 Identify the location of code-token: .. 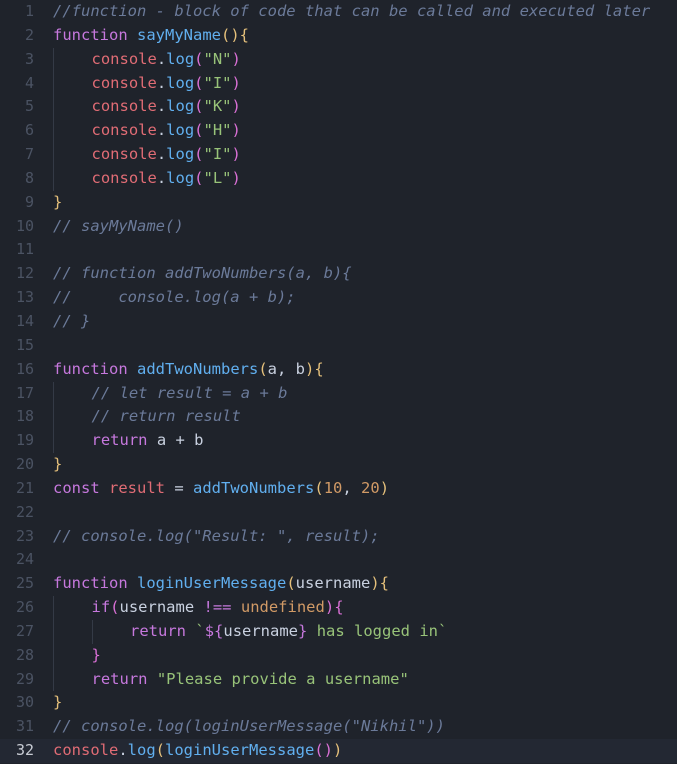
(161, 58).